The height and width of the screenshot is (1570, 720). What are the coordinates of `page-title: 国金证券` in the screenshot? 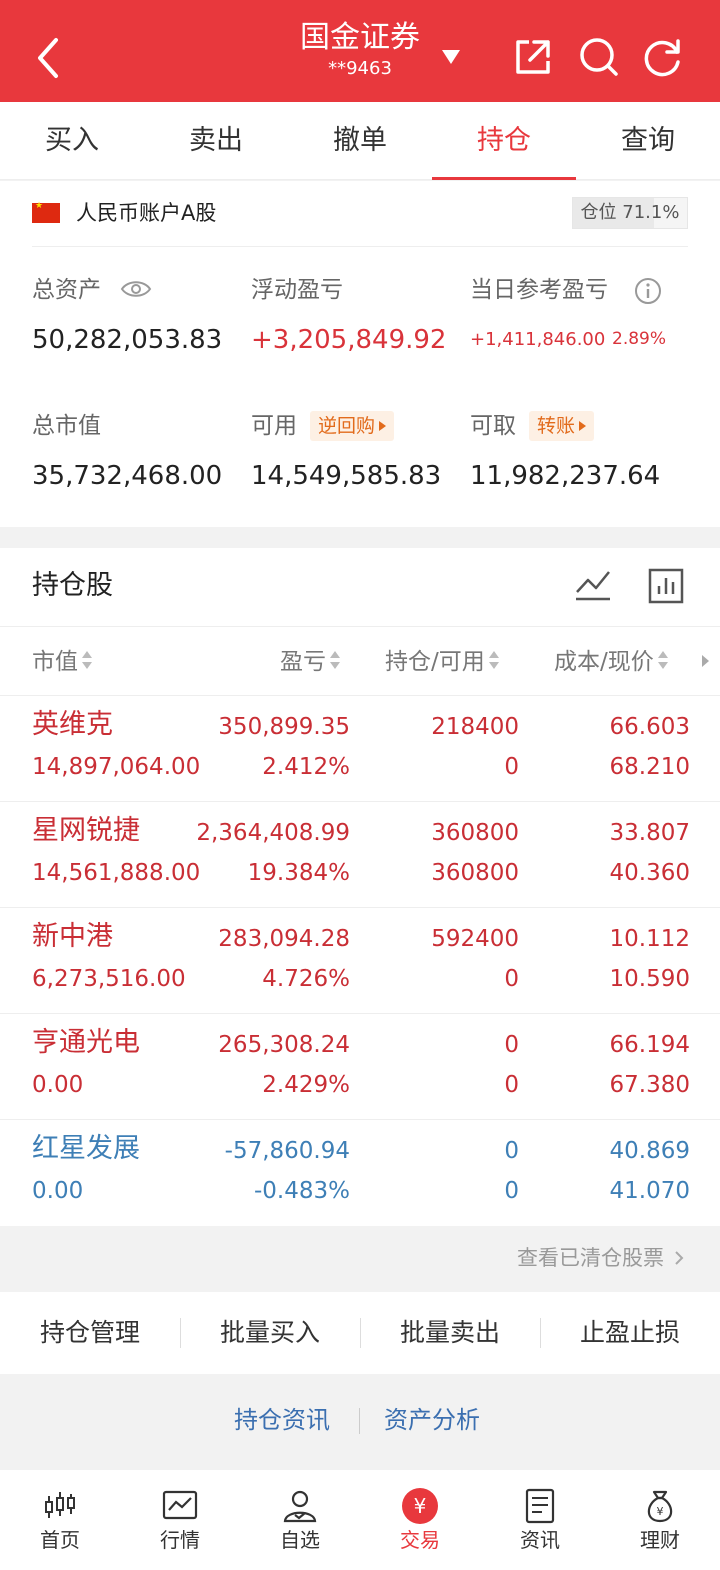 It's located at (360, 37).